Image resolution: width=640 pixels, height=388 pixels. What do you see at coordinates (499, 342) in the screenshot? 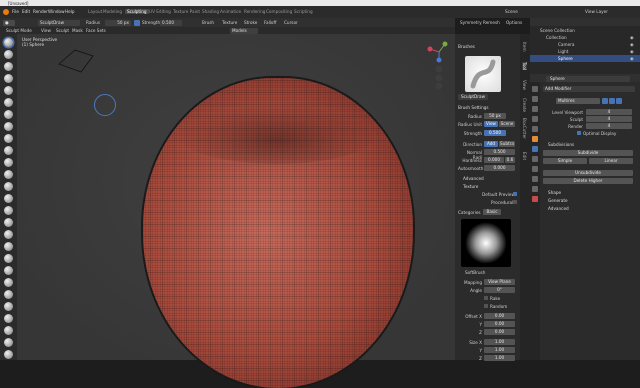
I see `size-x-field: 1.00` at bounding box center [499, 342].